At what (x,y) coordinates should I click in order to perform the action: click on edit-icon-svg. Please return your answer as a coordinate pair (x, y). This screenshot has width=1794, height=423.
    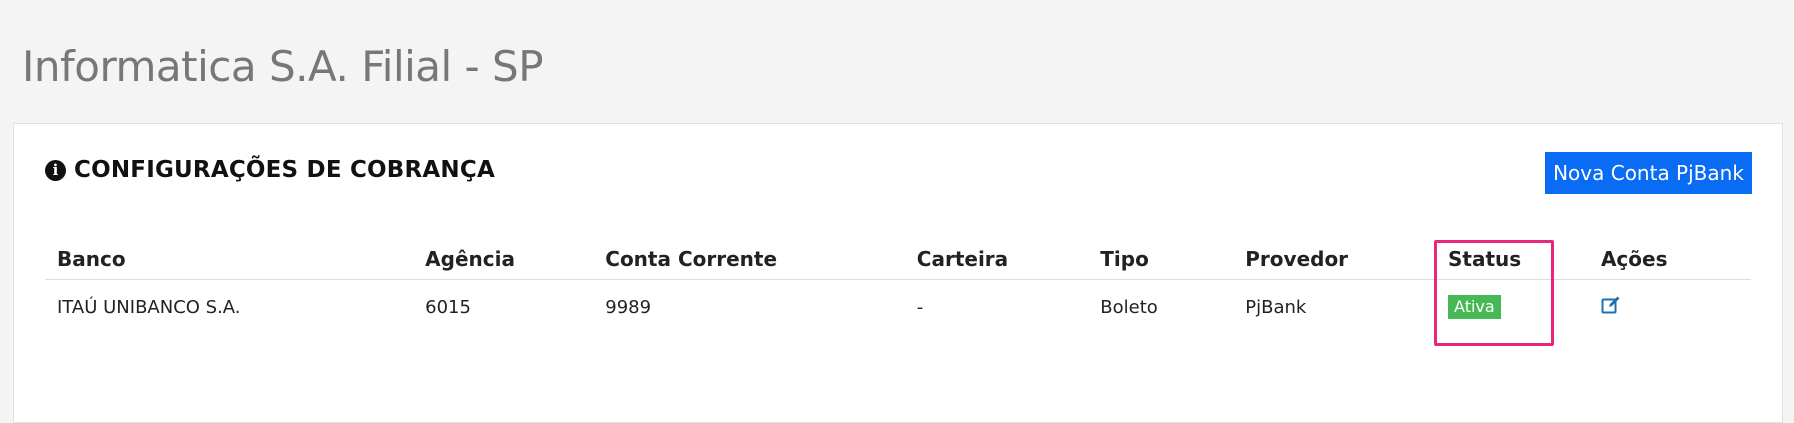
    Looking at the image, I should click on (1610, 305).